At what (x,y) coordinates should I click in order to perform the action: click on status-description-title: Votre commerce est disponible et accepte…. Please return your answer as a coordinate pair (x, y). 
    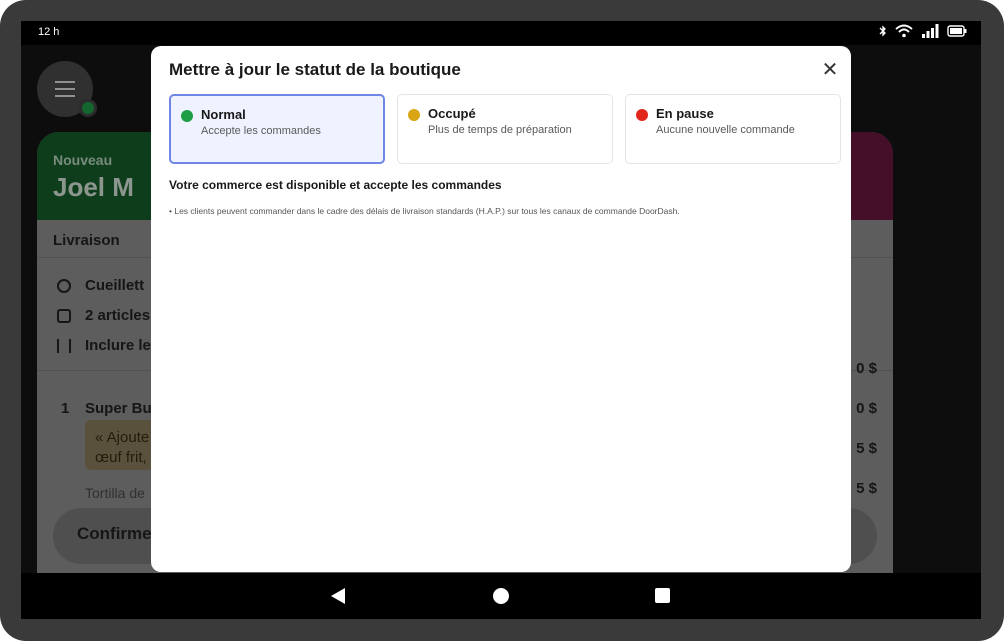
    Looking at the image, I should click on (335, 185).